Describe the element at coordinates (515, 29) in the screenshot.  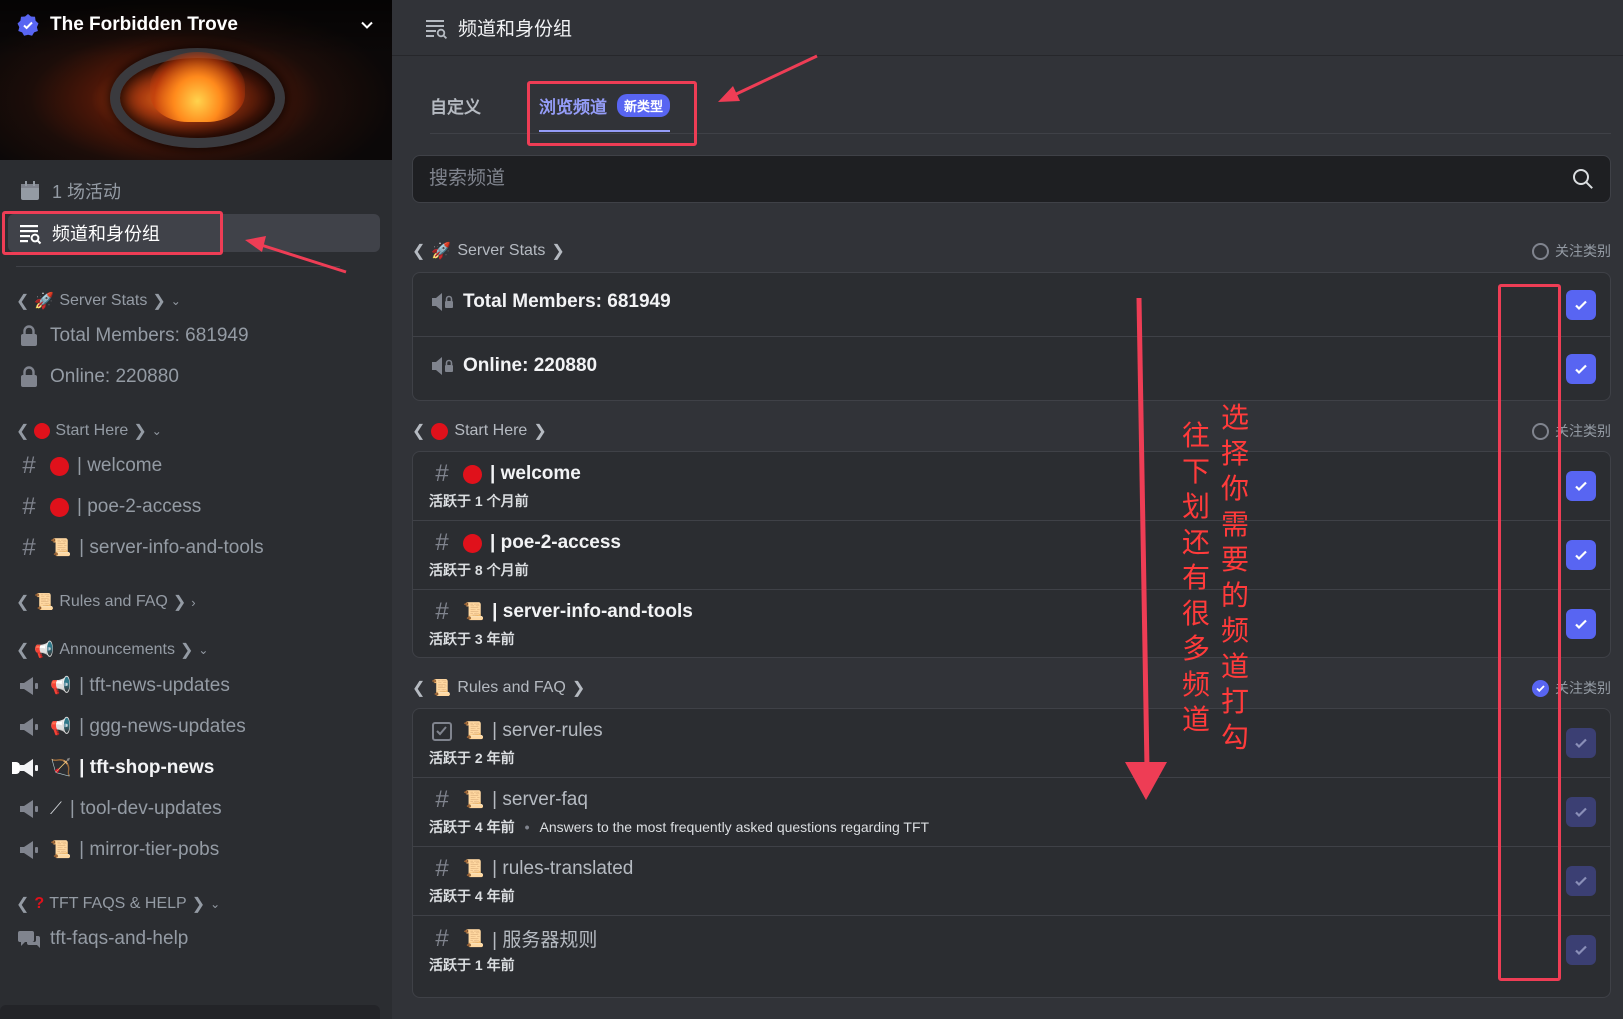
I see `page-title: 频道和身份组` at that location.